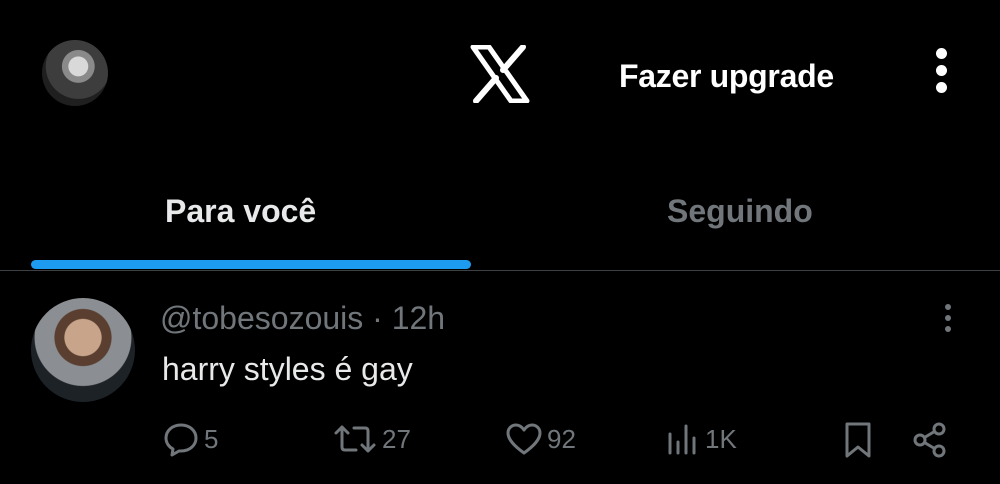 The width and height of the screenshot is (1000, 484). Describe the element at coordinates (83, 350) in the screenshot. I see `tweet-author-avatar` at that location.